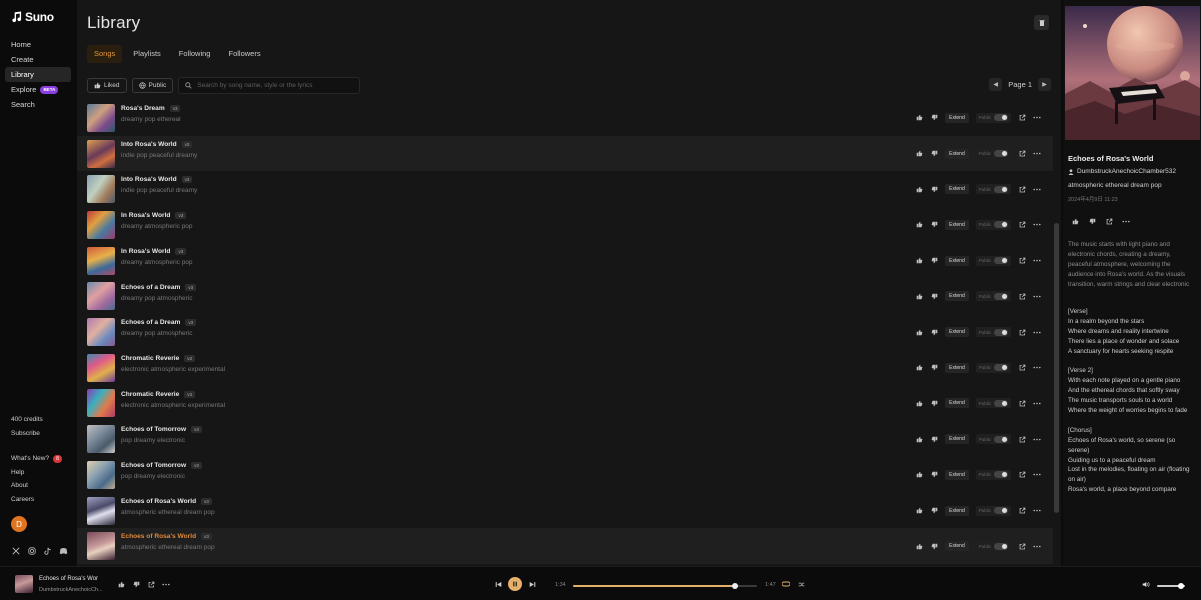 Image resolution: width=1201 pixels, height=600 pixels. What do you see at coordinates (996, 84) in the screenshot?
I see `prev-page-button: ◀` at bounding box center [996, 84].